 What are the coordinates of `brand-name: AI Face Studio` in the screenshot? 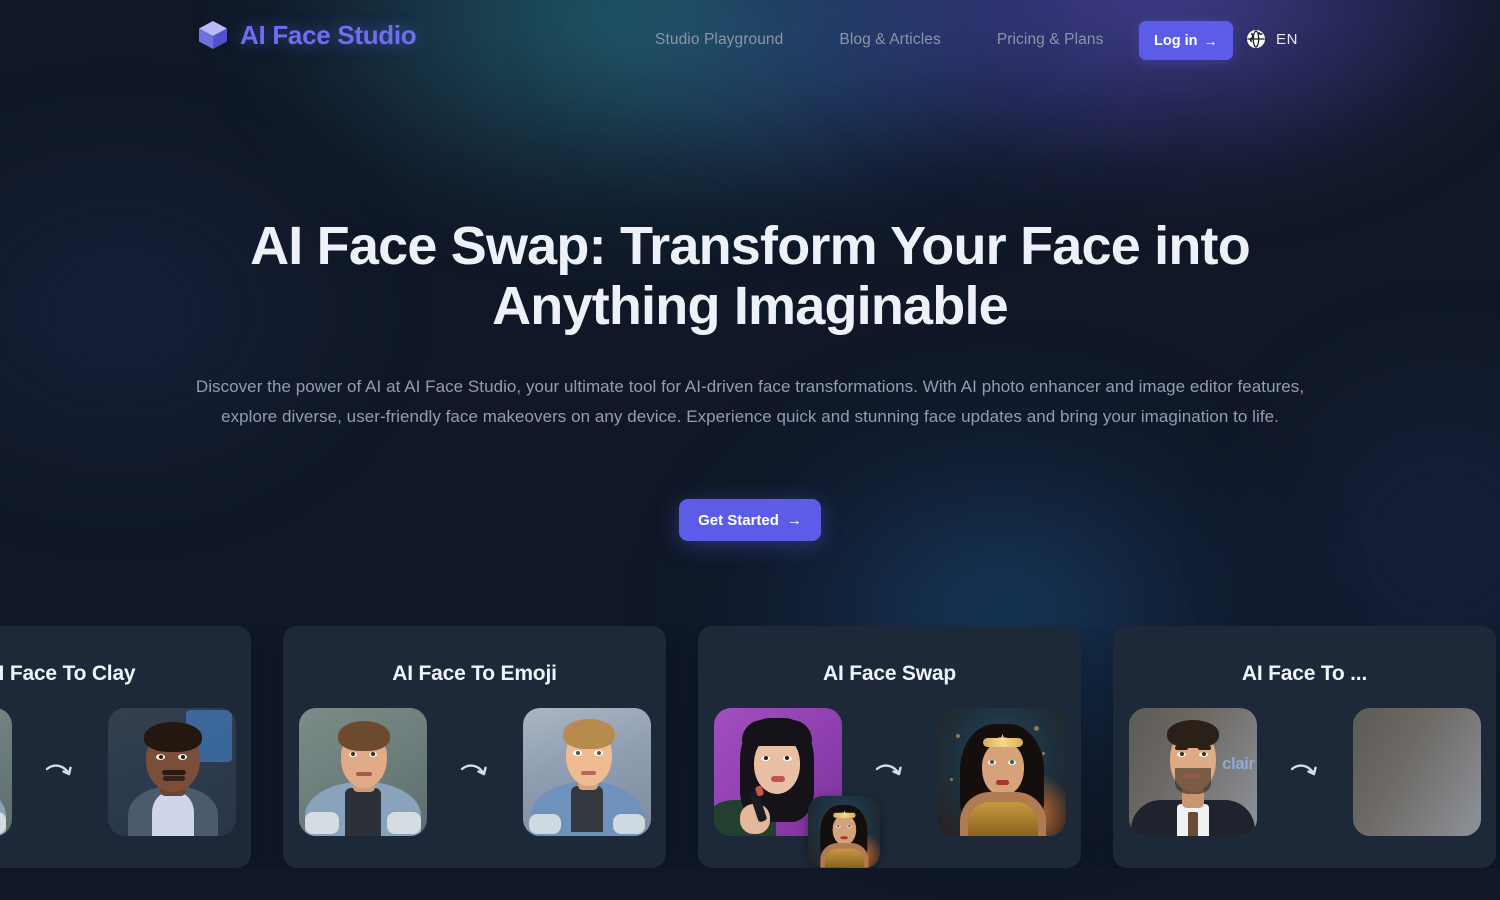 It's located at (328, 34).